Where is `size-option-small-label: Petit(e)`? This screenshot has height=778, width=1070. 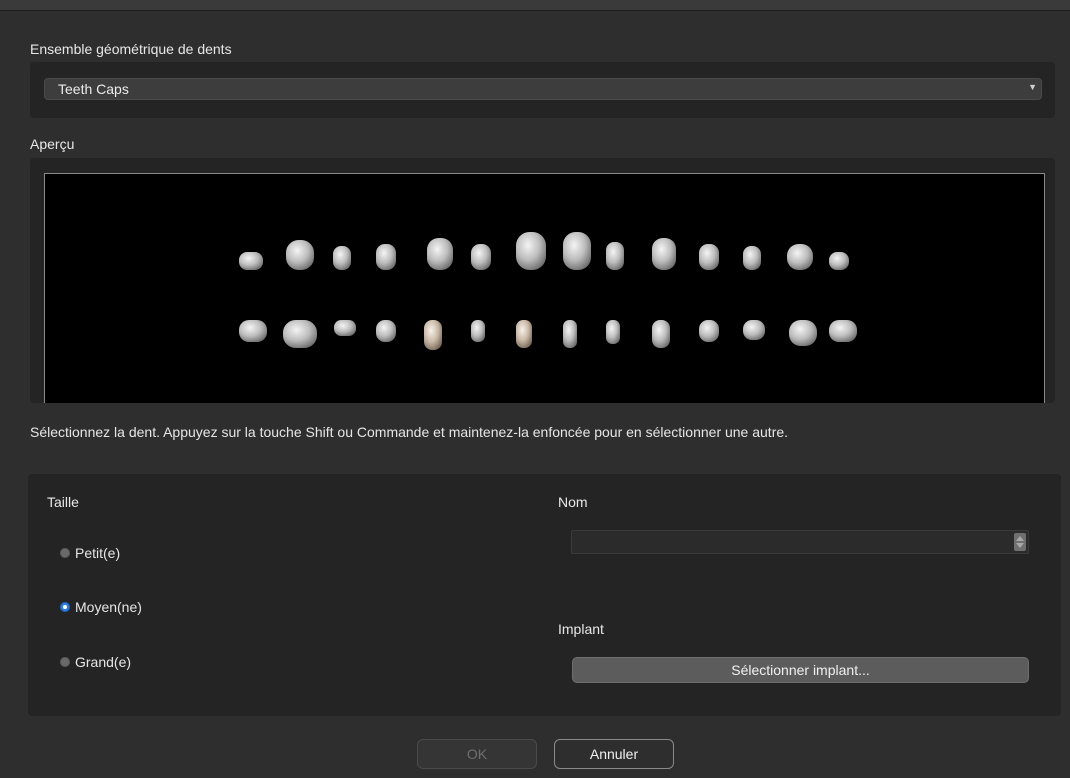
size-option-small-label: Petit(e) is located at coordinates (98, 553).